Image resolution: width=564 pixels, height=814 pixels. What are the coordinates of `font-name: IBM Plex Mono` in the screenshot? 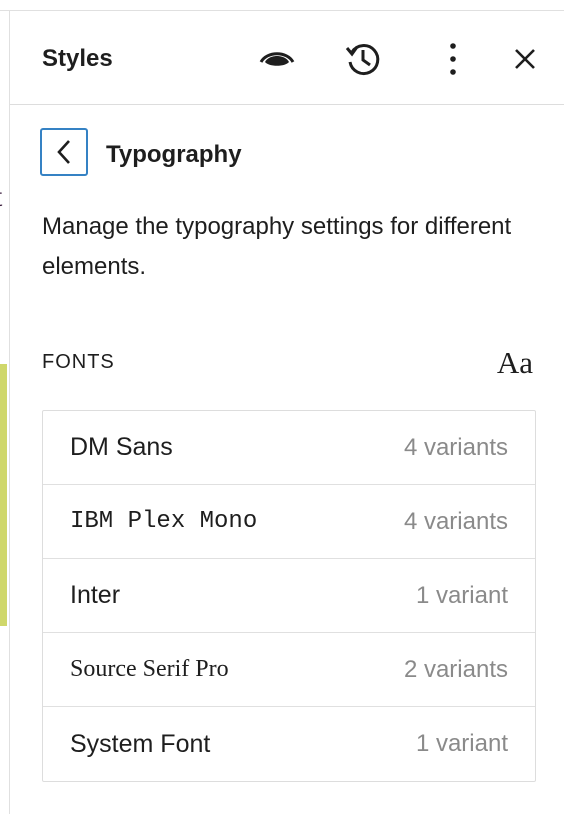 It's located at (164, 521).